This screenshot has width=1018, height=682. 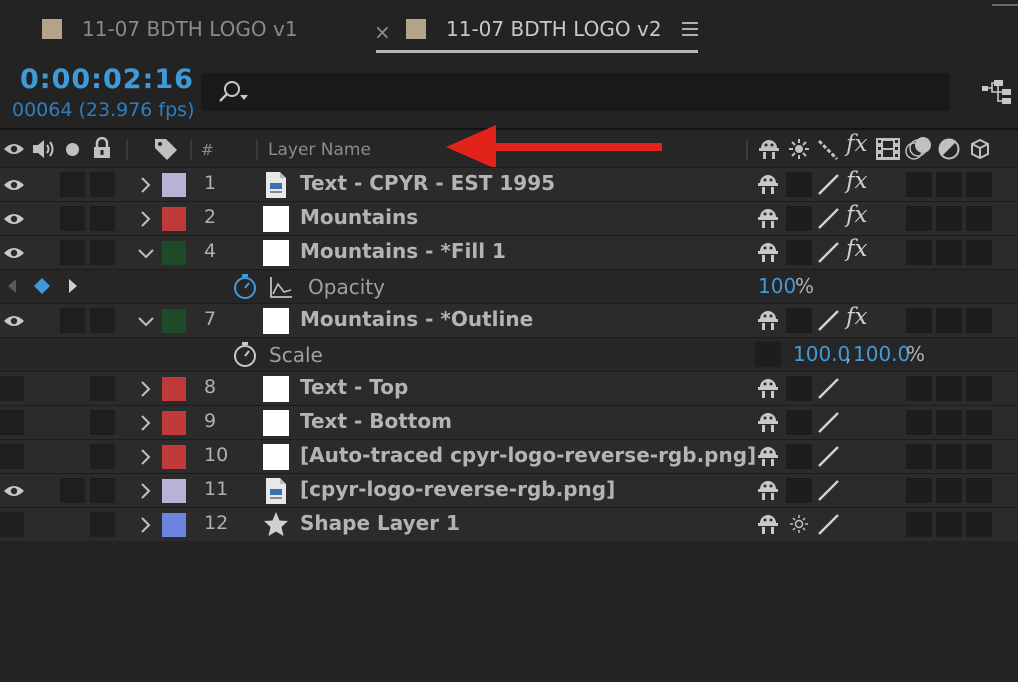 What do you see at coordinates (170, 29) in the screenshot?
I see `tab-bdth-logo-v1: 11-07 BDTH LOGO v1` at bounding box center [170, 29].